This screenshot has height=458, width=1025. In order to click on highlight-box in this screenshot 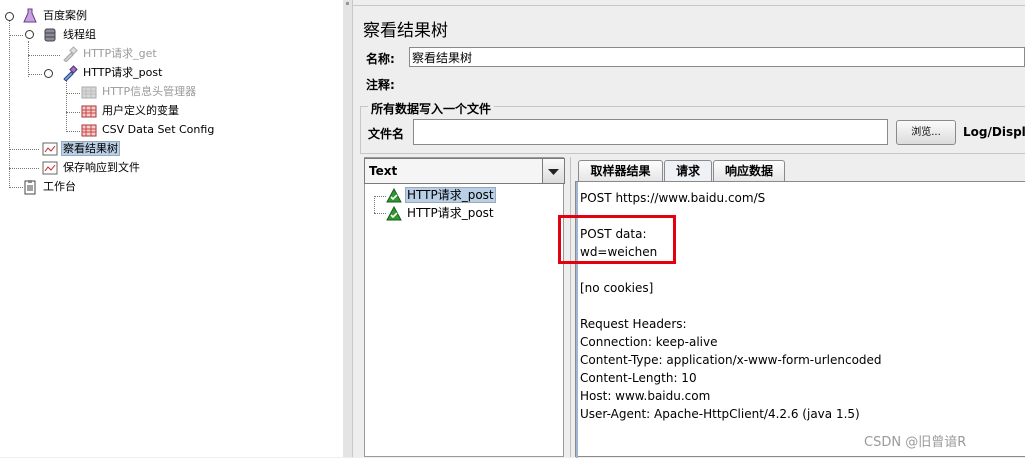, I will do `click(617, 239)`.